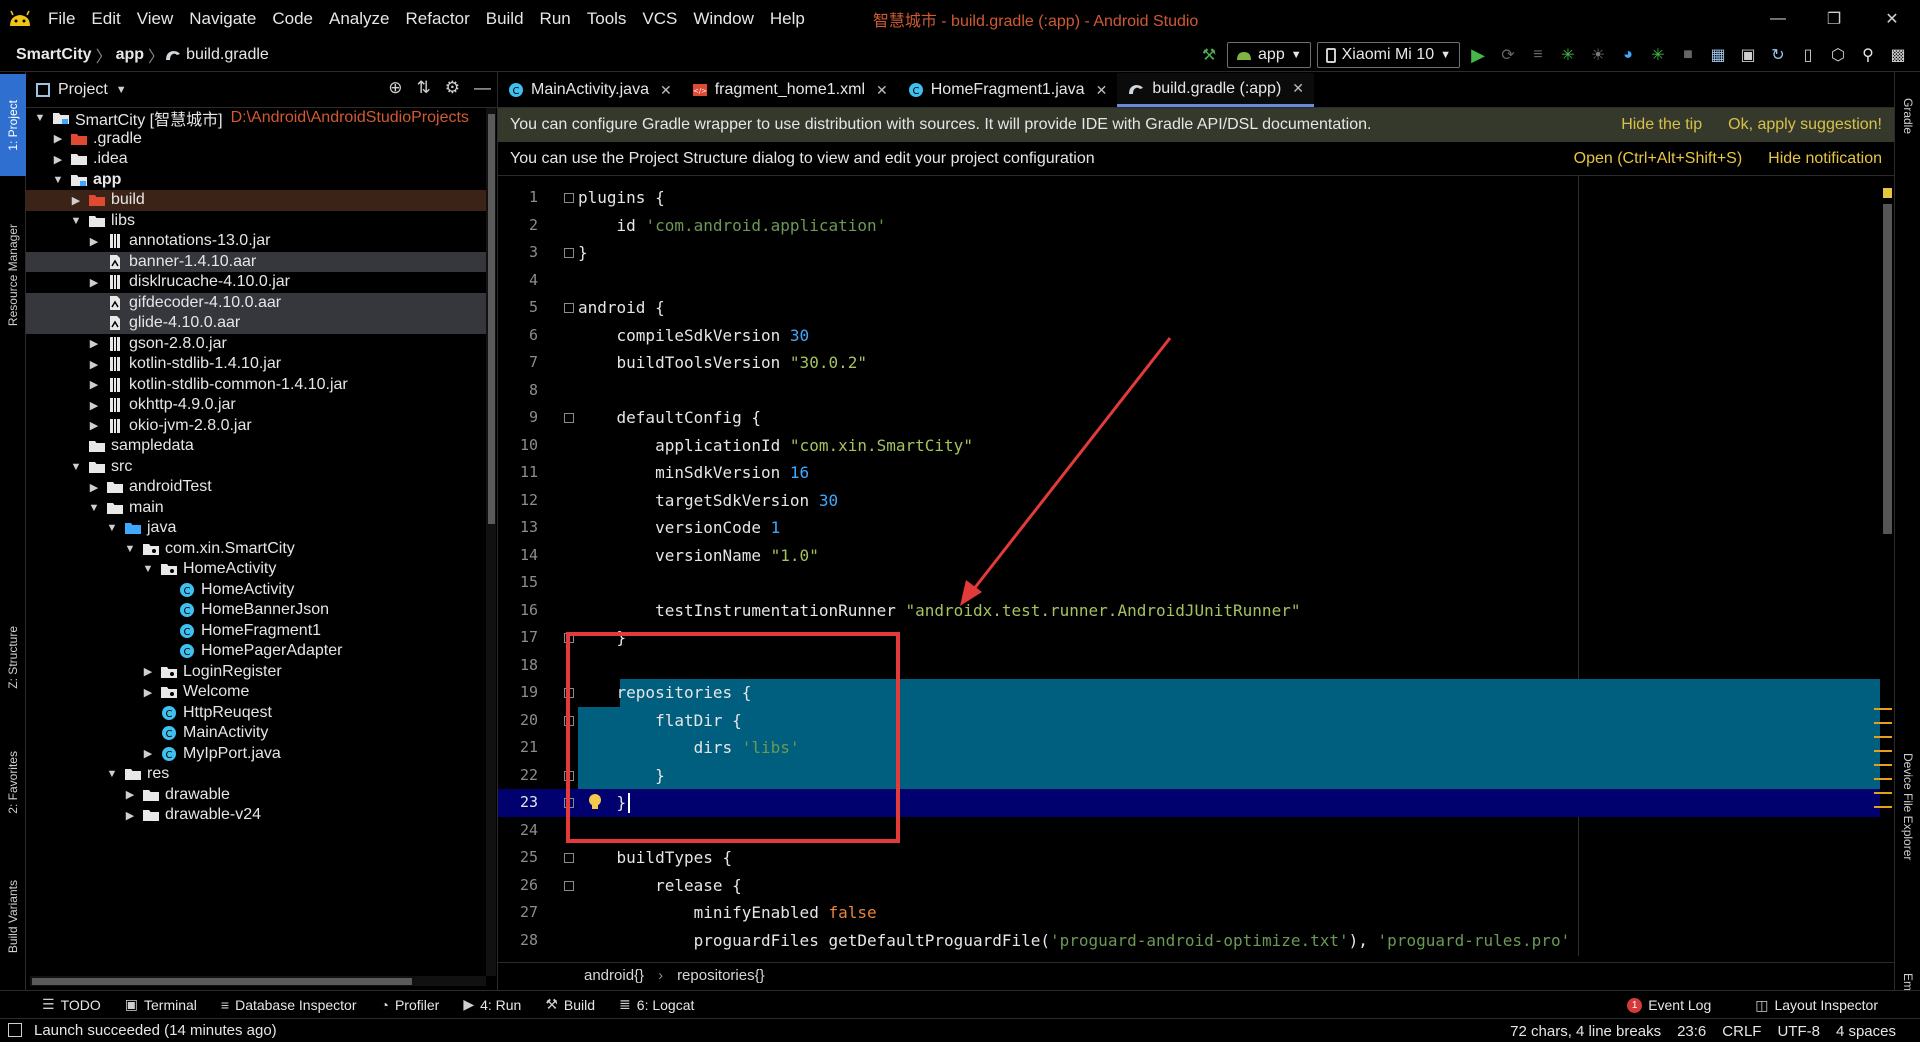  I want to click on tree-item: ▶ C MyIpPort.java, so click(256, 754).